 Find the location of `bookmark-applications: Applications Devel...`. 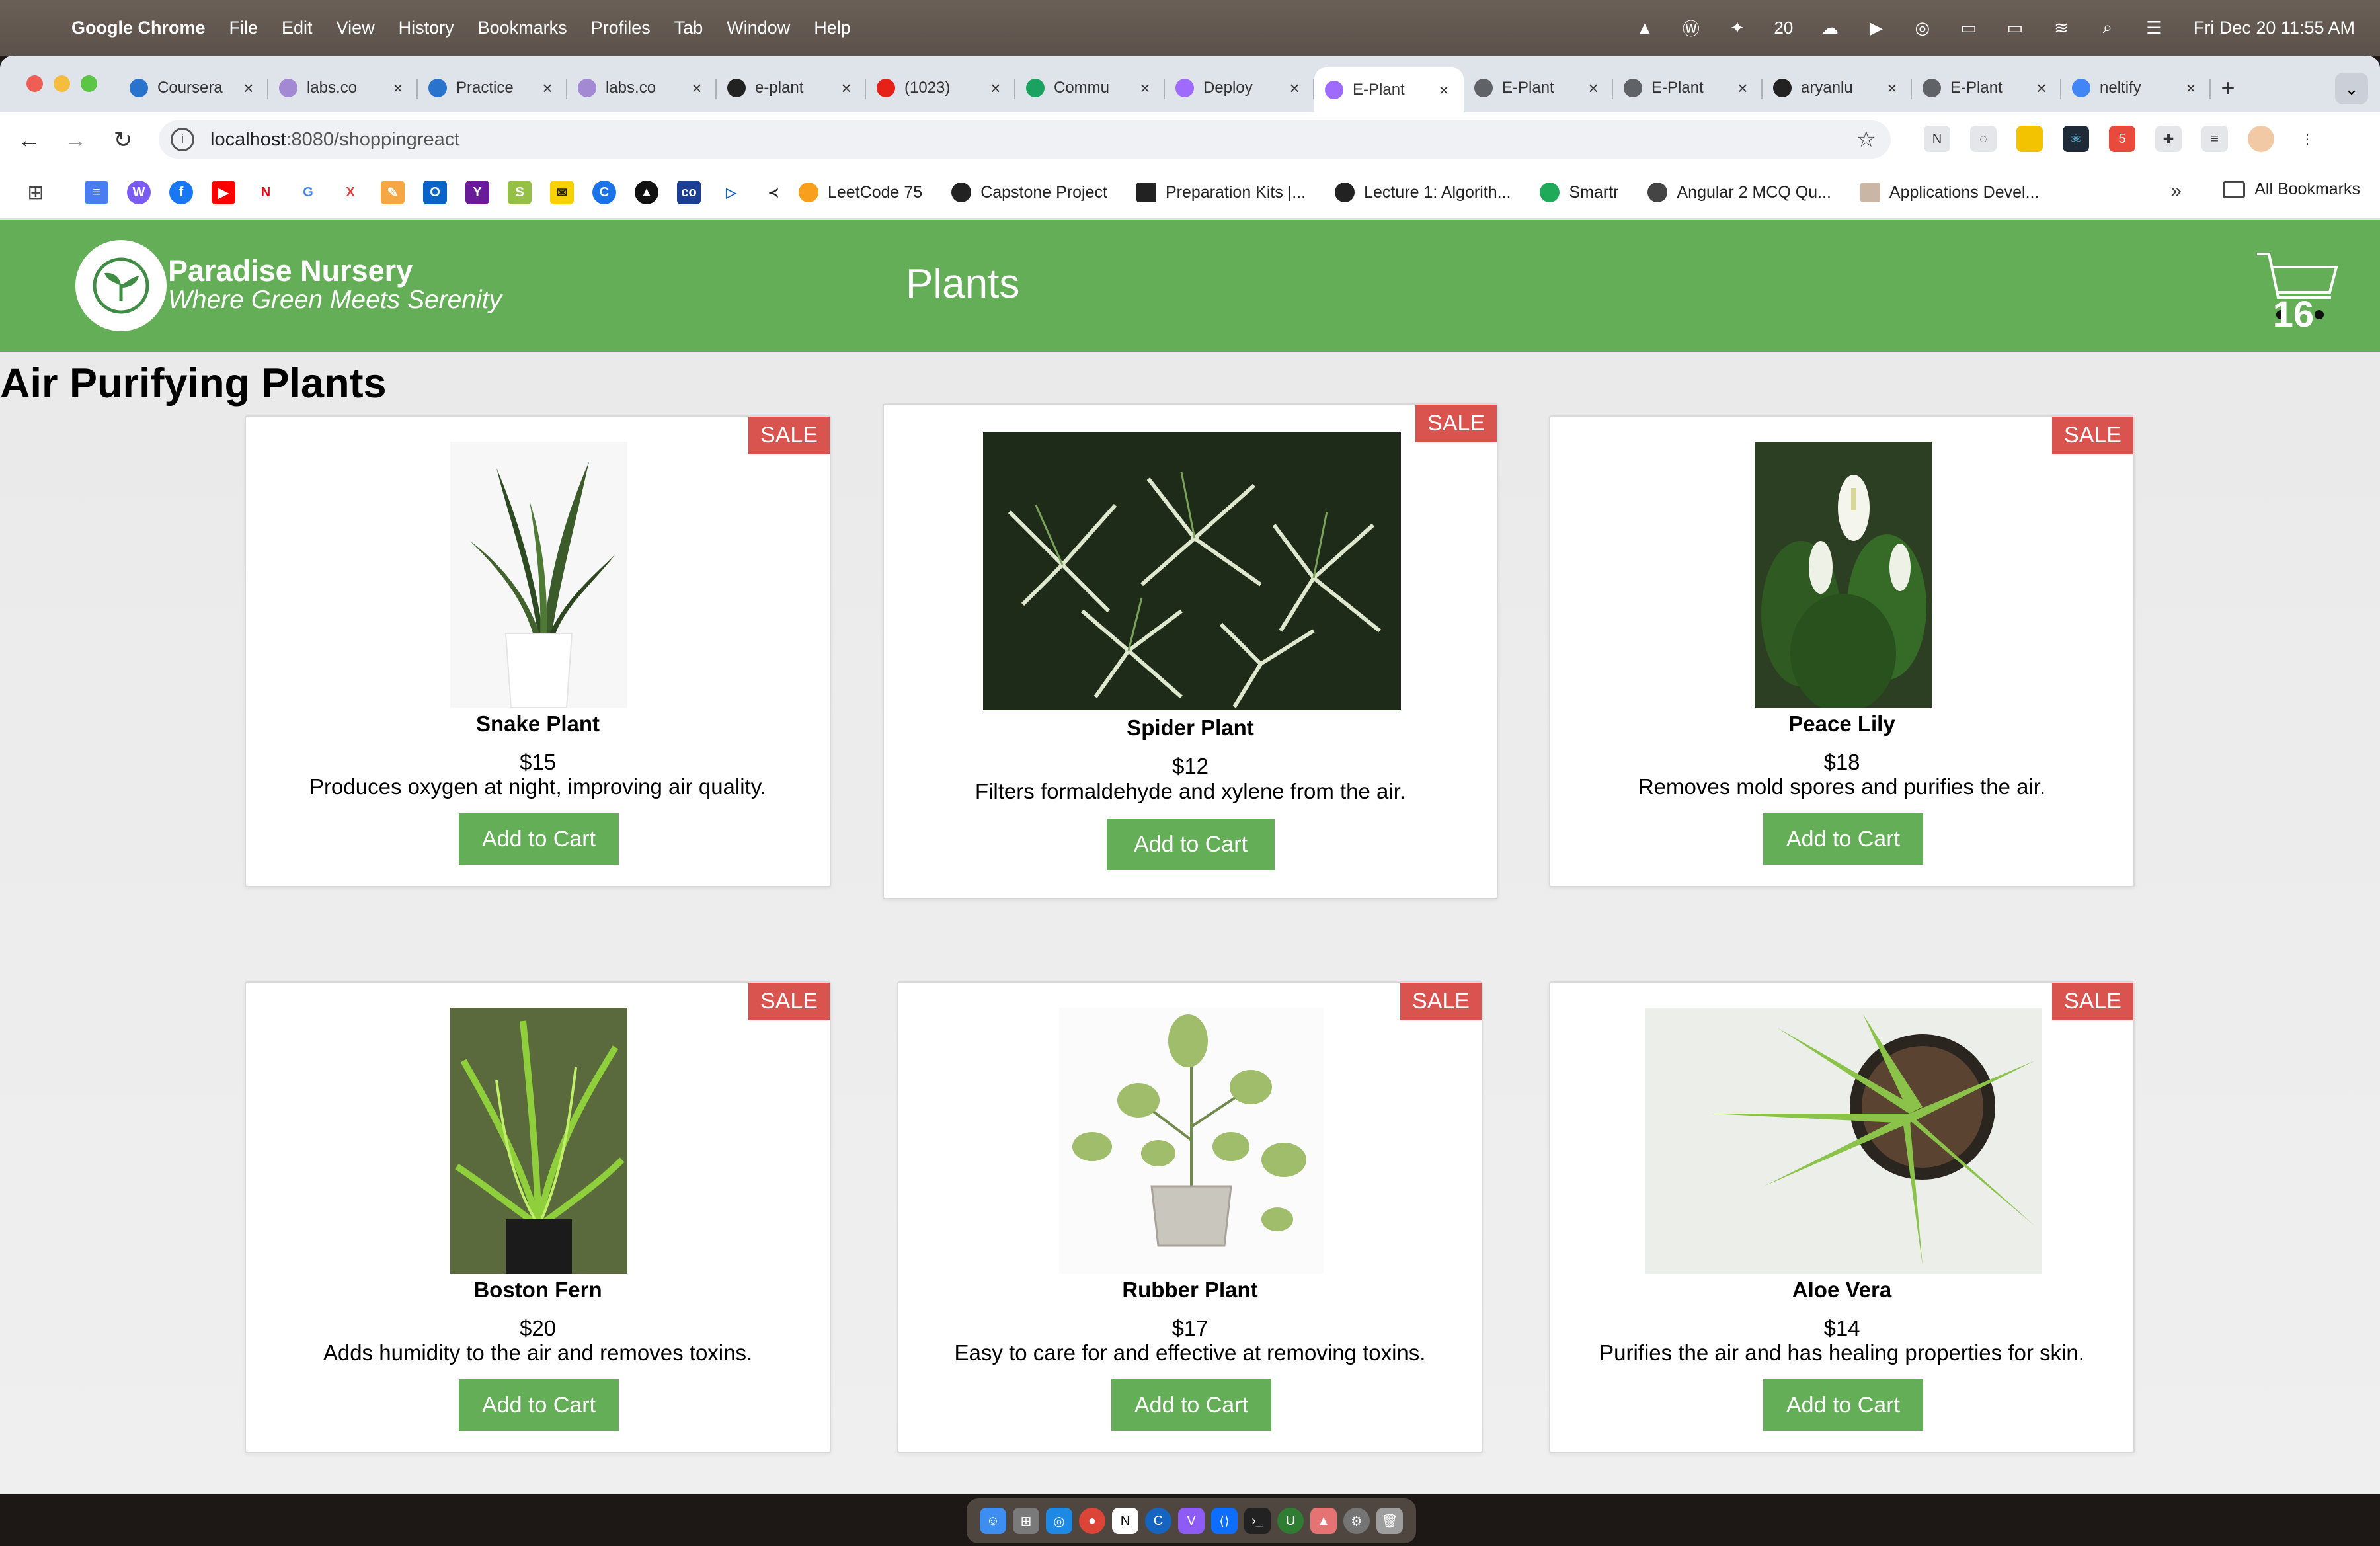

bookmark-applications: Applications Devel... is located at coordinates (1949, 192).